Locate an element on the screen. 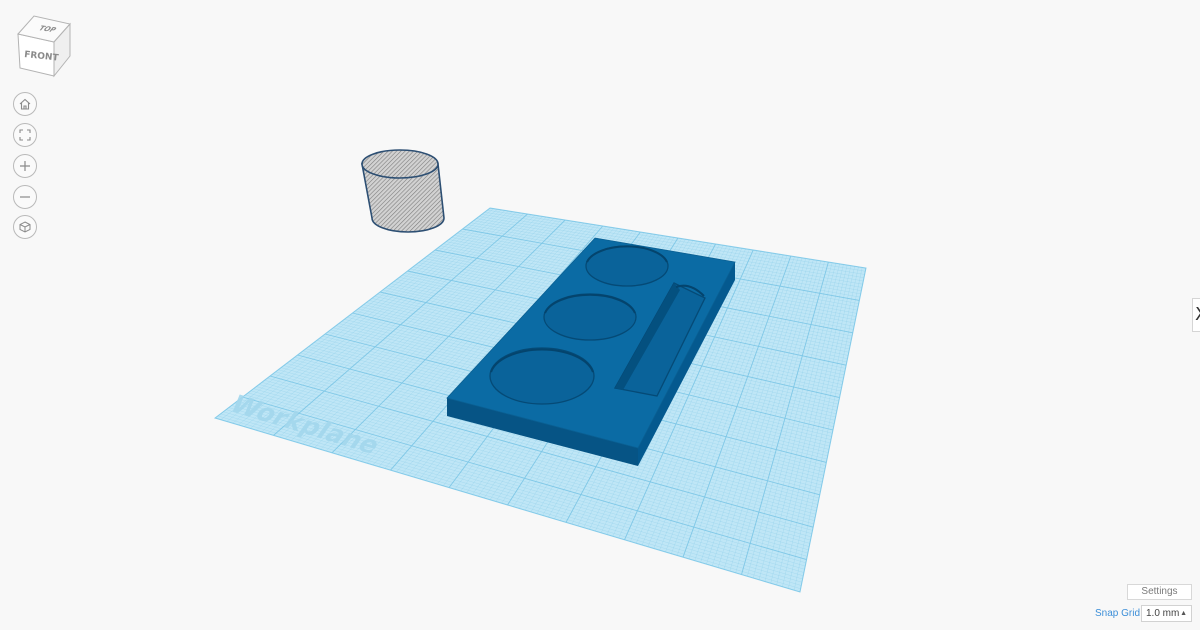 Image resolution: width=1200 pixels, height=630 pixels. fit-all-icon is located at coordinates (25, 135).